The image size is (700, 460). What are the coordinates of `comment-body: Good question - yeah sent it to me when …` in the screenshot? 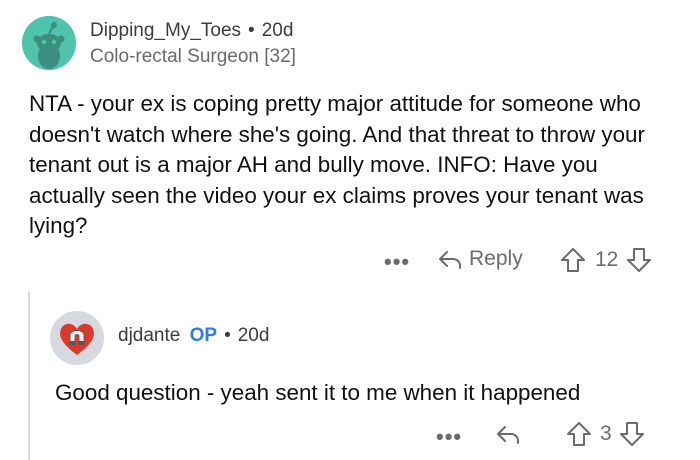 It's located at (318, 392).